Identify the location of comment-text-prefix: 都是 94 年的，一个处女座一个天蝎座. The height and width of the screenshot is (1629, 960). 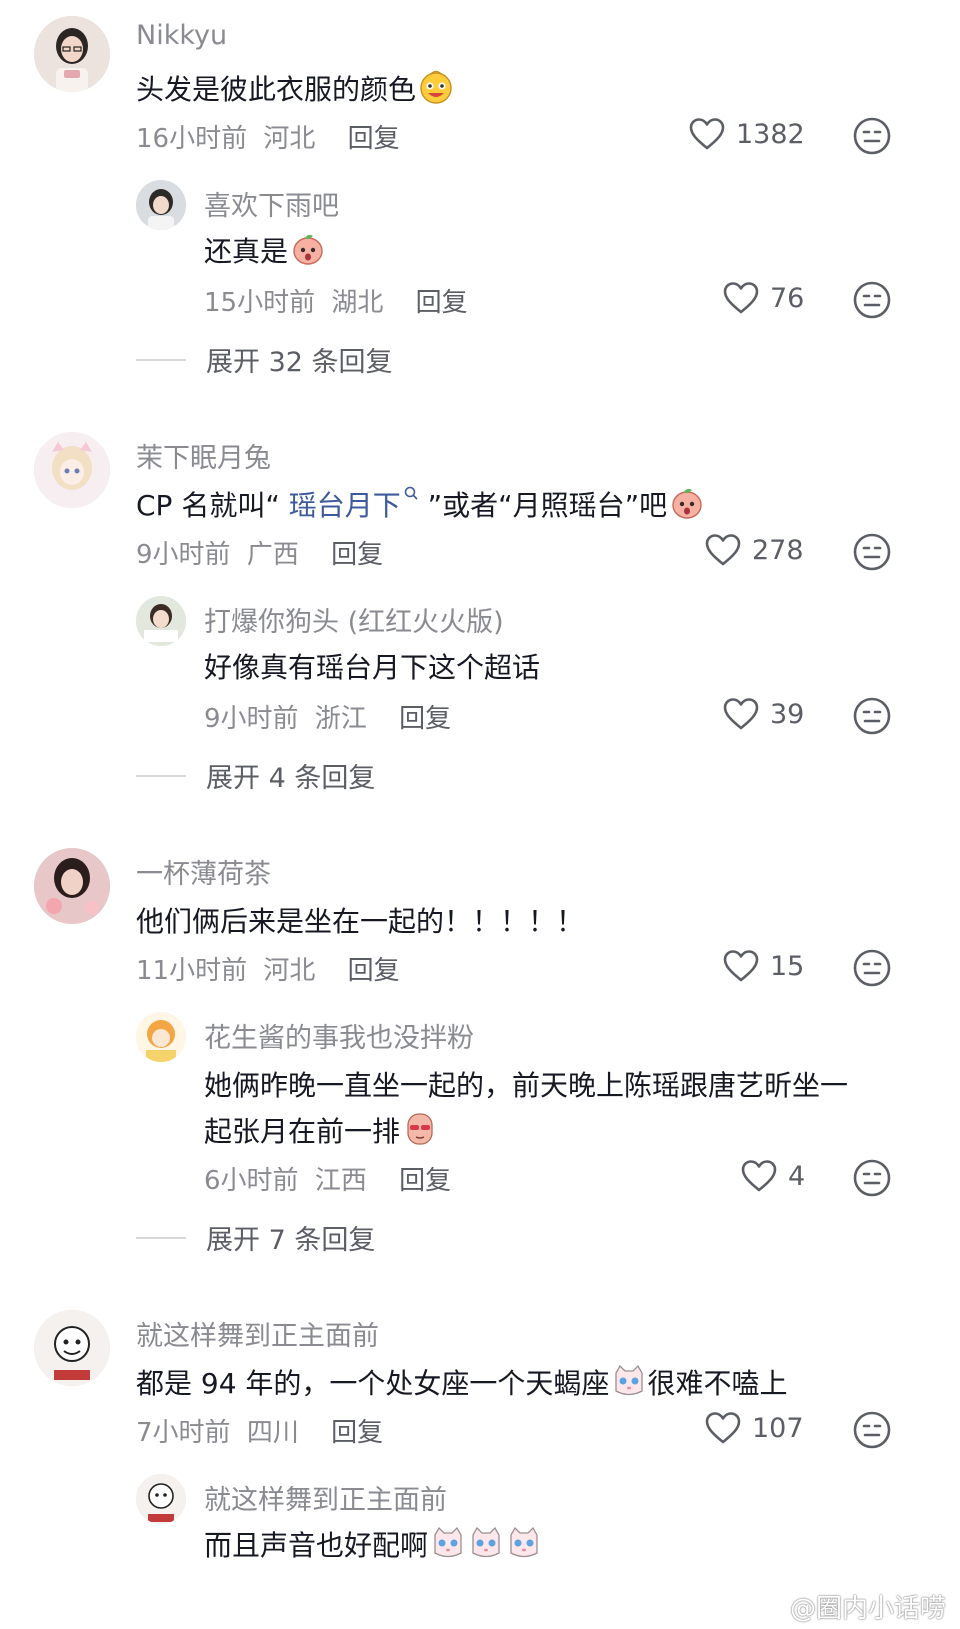
(373, 1383).